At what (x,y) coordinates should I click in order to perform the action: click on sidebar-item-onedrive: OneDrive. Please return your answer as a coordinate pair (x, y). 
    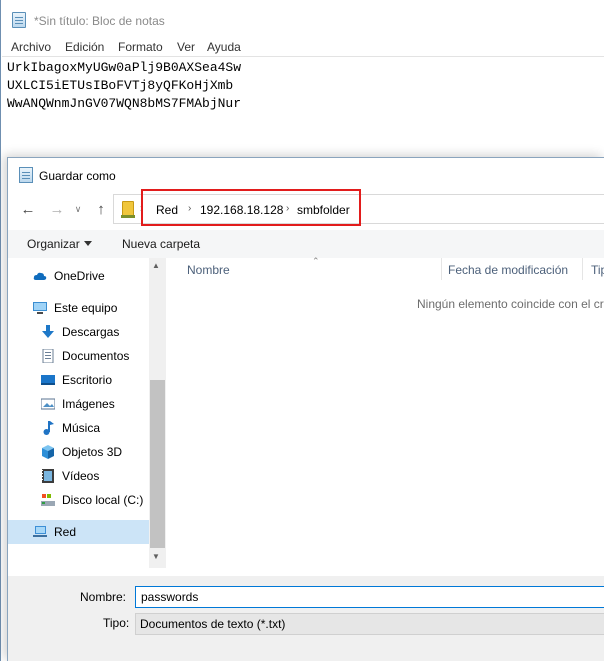
    Looking at the image, I should click on (78, 276).